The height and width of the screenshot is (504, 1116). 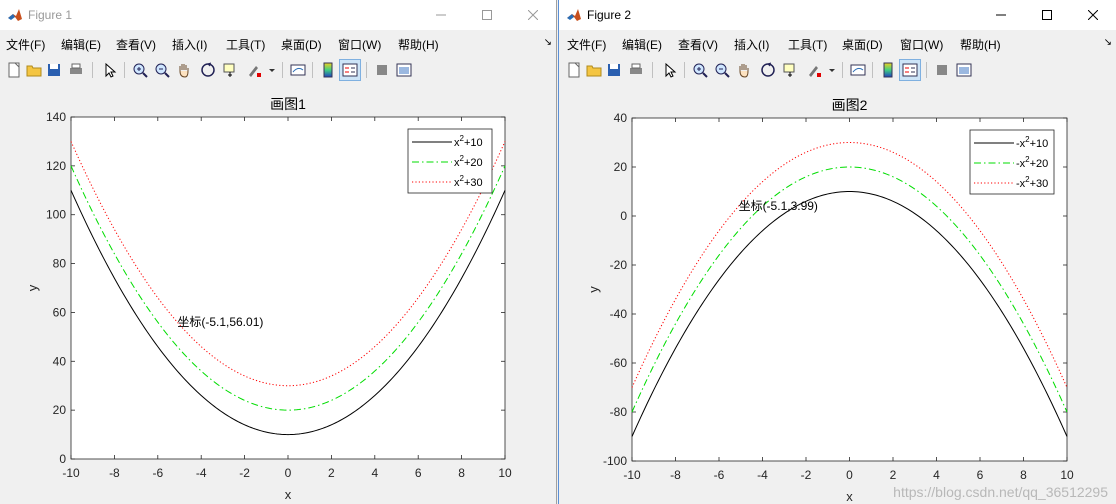 What do you see at coordinates (56, 215) in the screenshot?
I see `y-tick-label: 100` at bounding box center [56, 215].